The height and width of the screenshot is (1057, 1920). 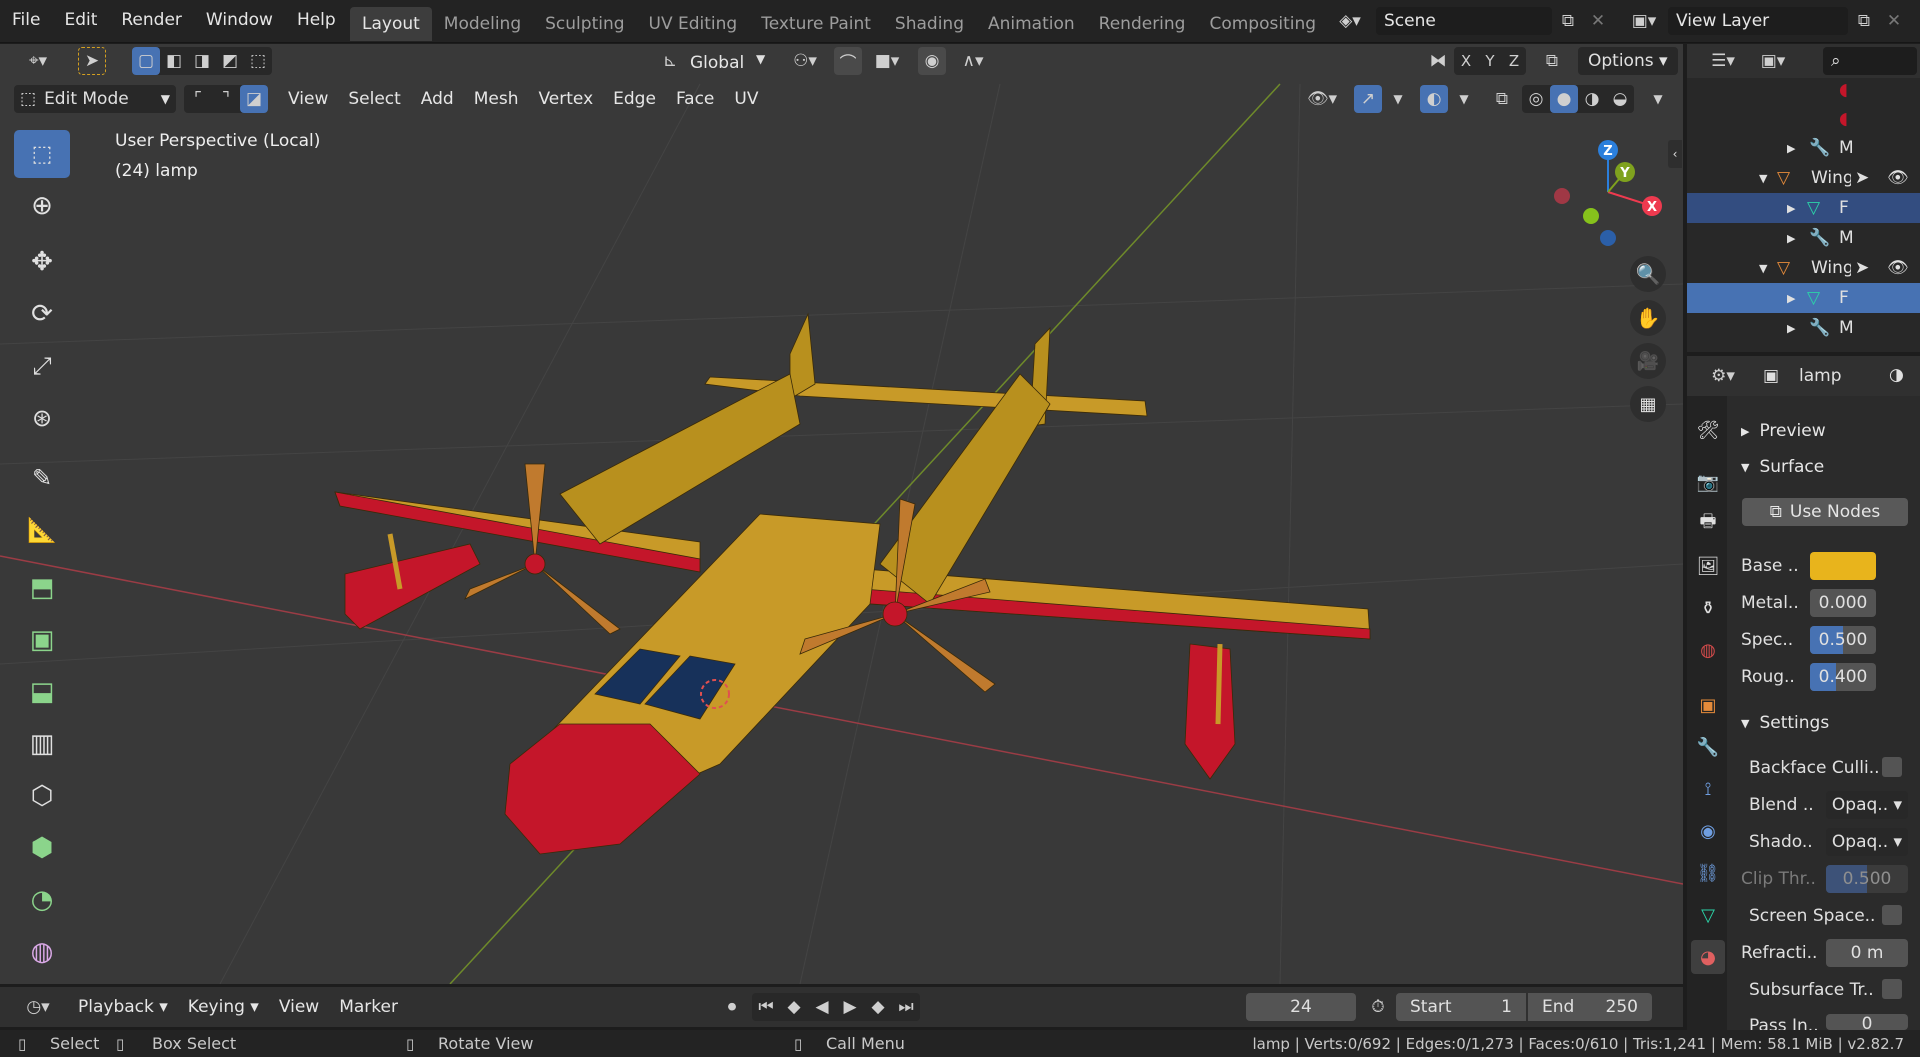 I want to click on pivot-point-icon: ⚇▾, so click(x=805, y=61).